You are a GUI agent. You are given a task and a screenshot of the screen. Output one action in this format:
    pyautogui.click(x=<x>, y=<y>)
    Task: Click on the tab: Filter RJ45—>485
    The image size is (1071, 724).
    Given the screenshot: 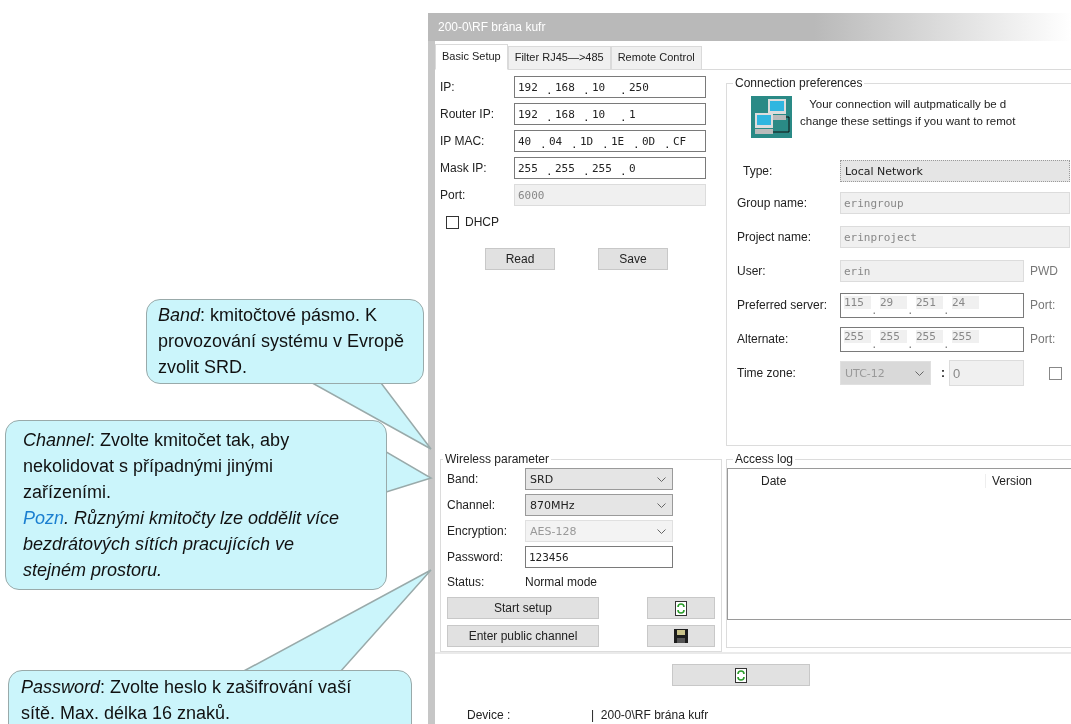 What is the action you would take?
    pyautogui.click(x=559, y=57)
    